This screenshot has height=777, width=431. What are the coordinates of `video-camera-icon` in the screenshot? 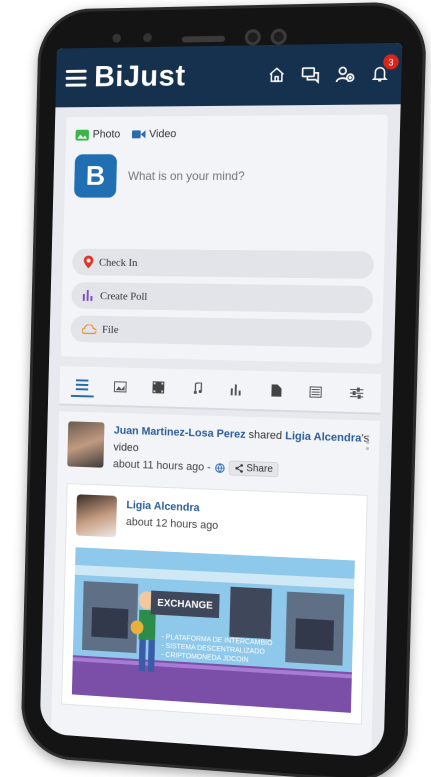 It's located at (138, 134).